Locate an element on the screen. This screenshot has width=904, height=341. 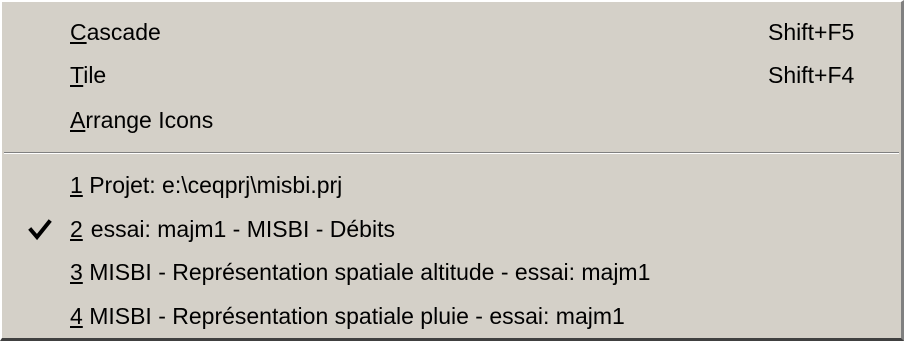
menu-item-tile-shortcut: Shift+F4 is located at coordinates (811, 75).